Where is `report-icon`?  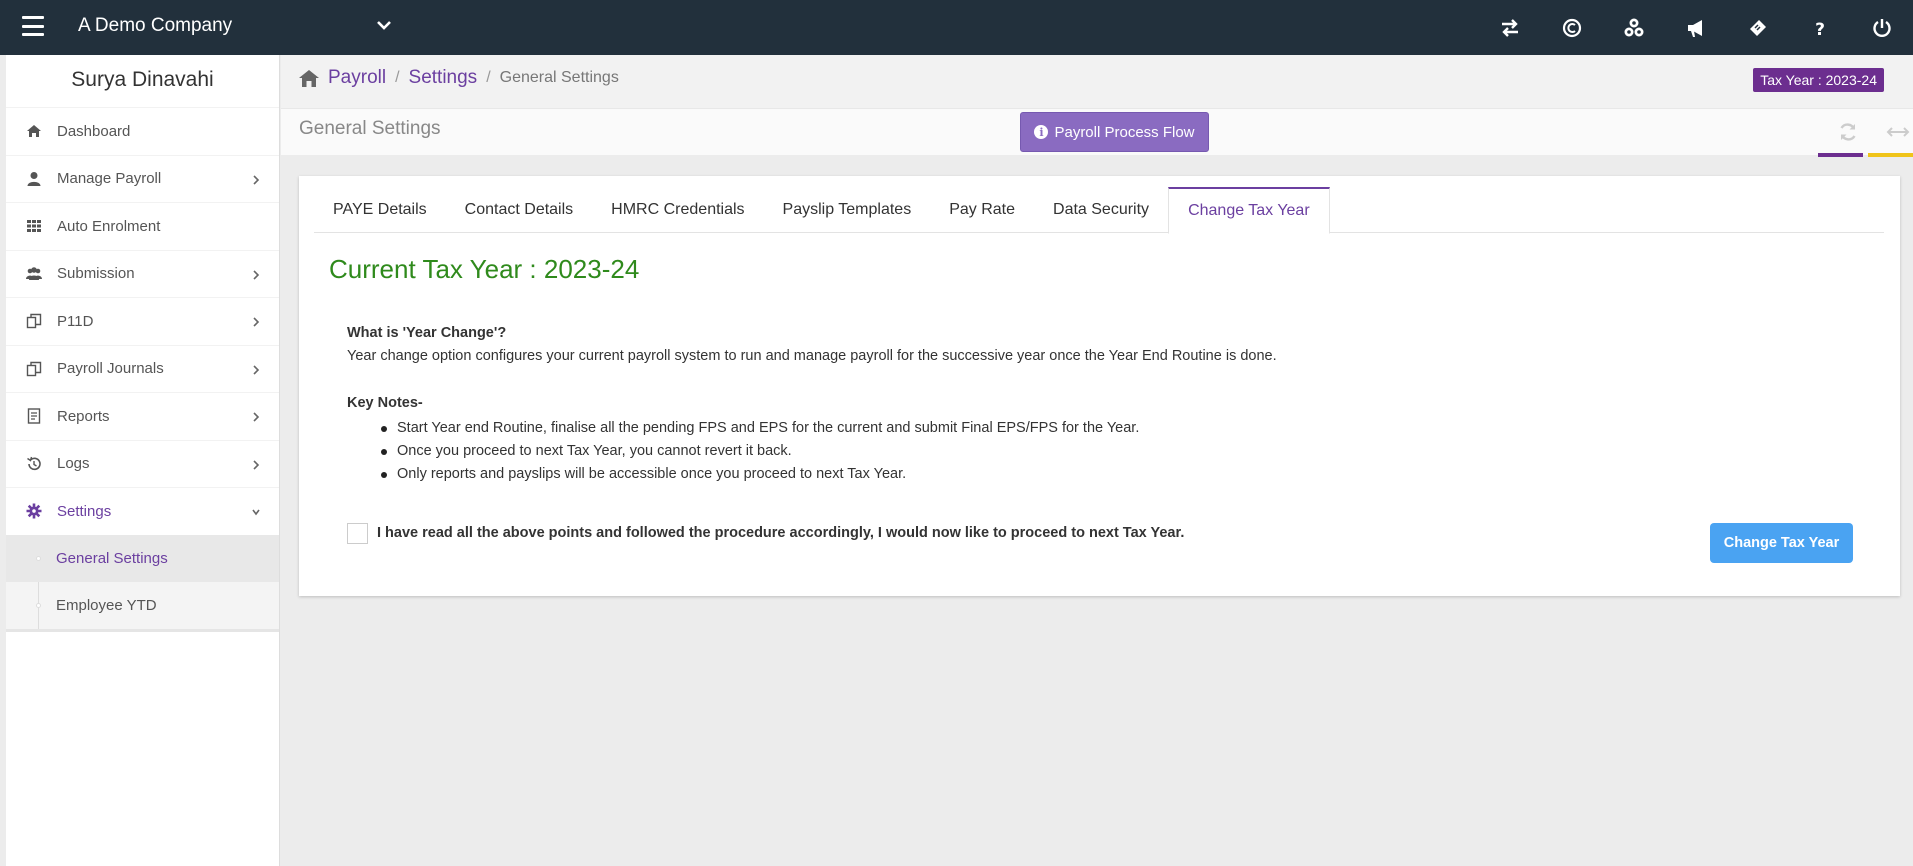 report-icon is located at coordinates (34, 416).